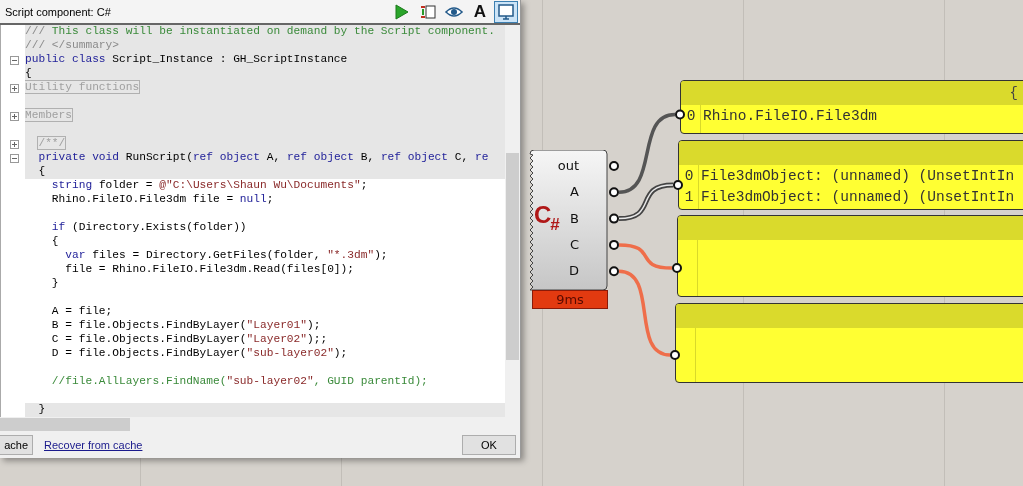 Image resolution: width=1023 pixels, height=486 pixels. Describe the element at coordinates (93, 444) in the screenshot. I see `recover-link: Recover from cache` at that location.